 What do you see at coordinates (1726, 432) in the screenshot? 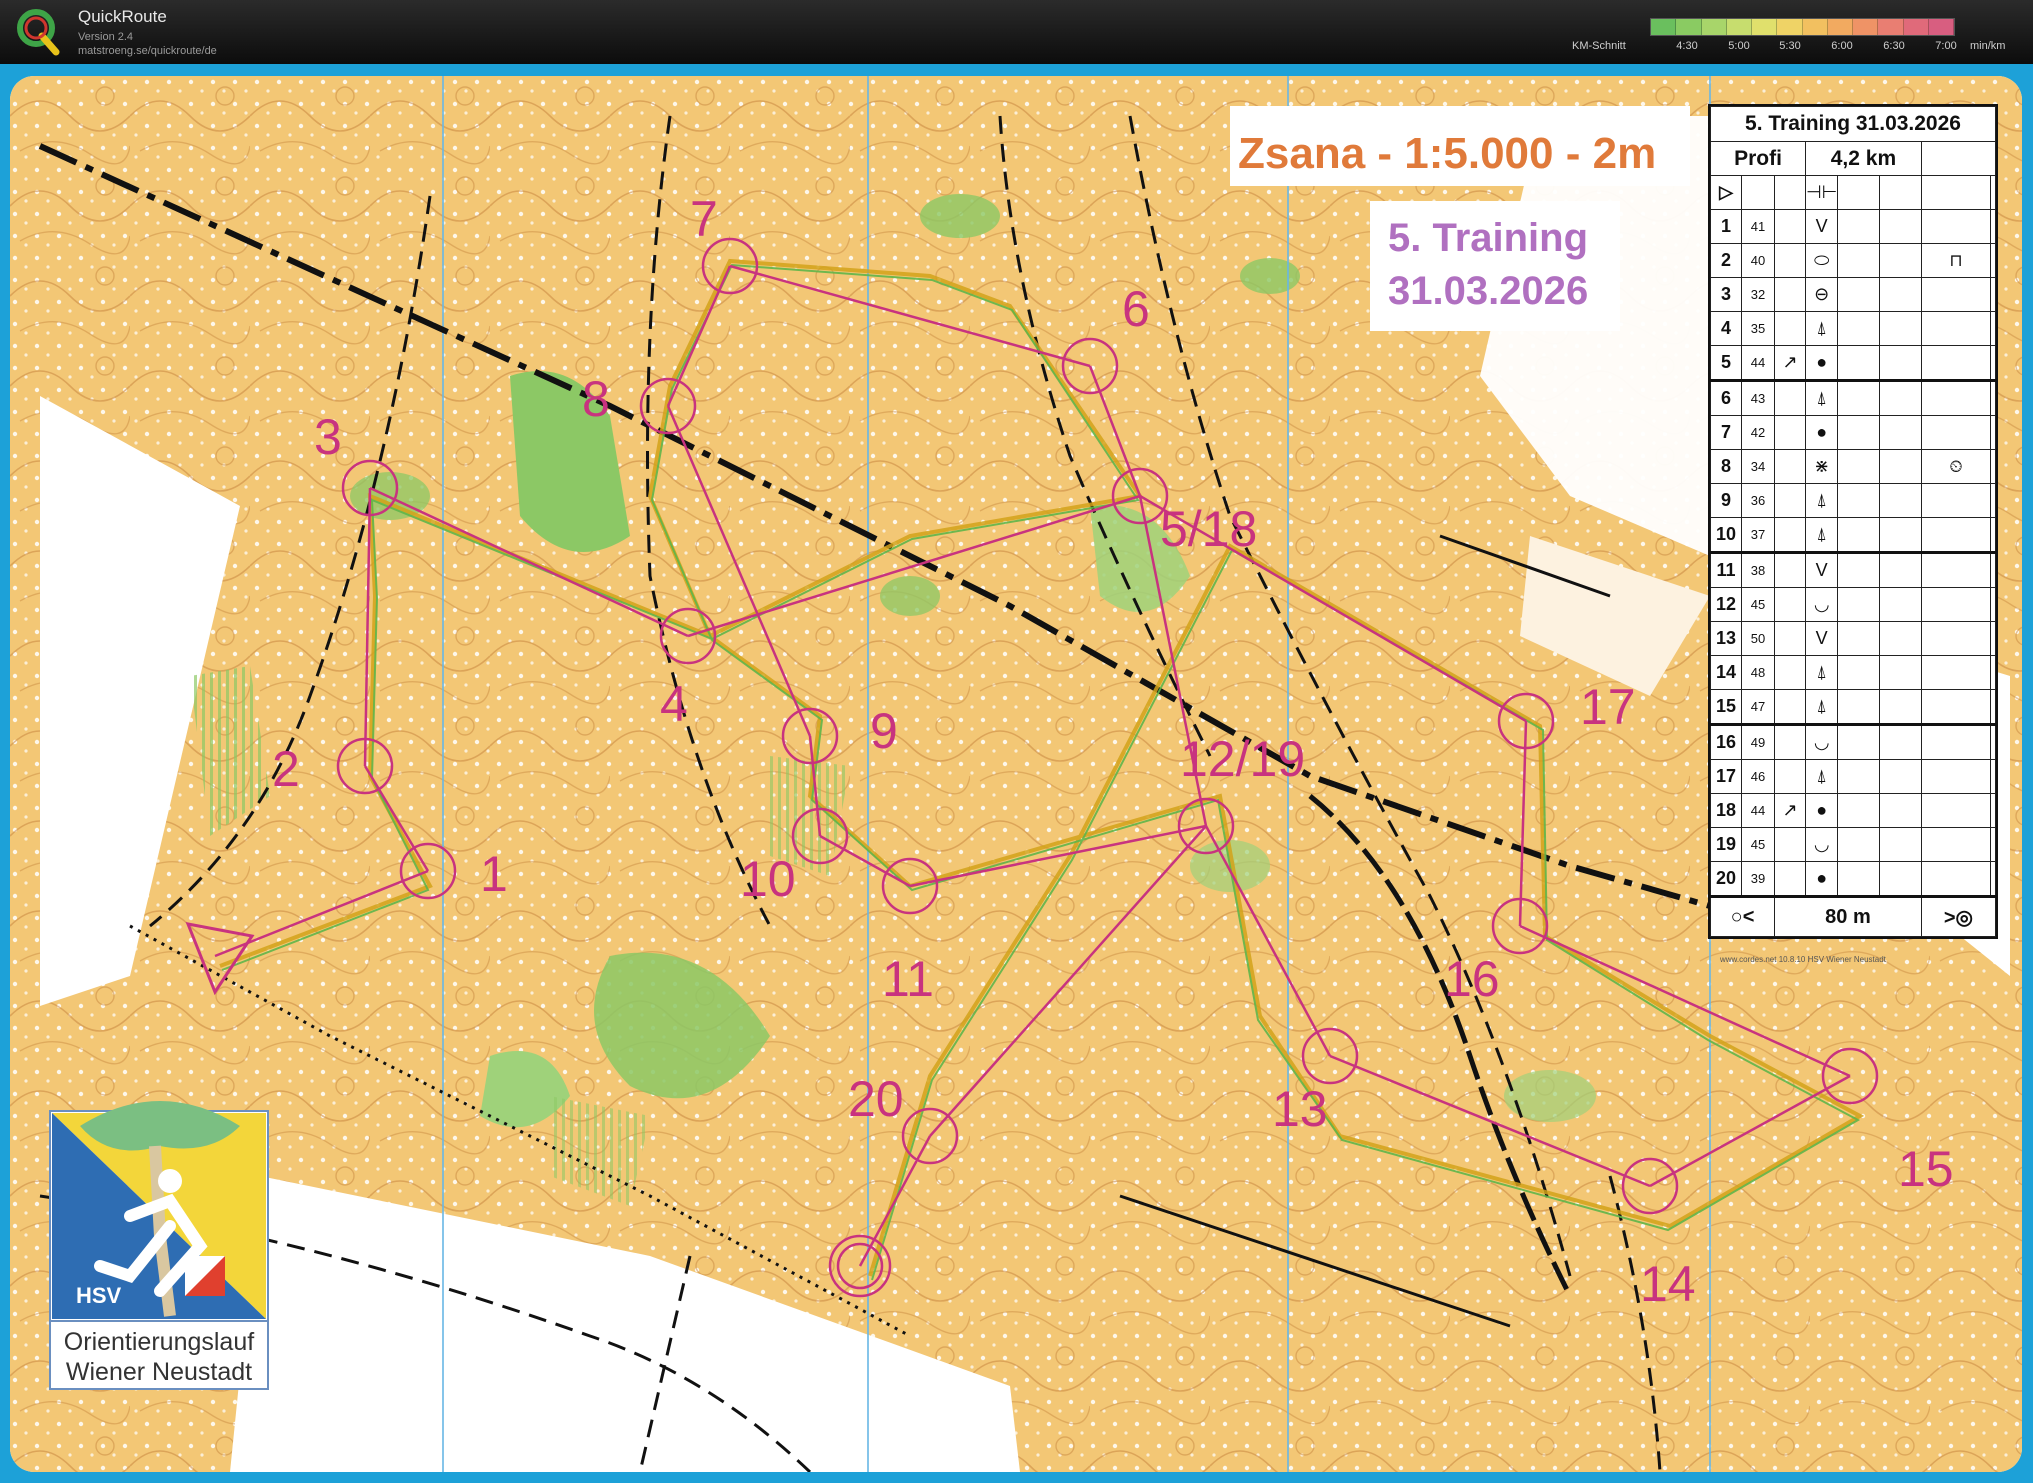
I see `legend-control-number: 7` at bounding box center [1726, 432].